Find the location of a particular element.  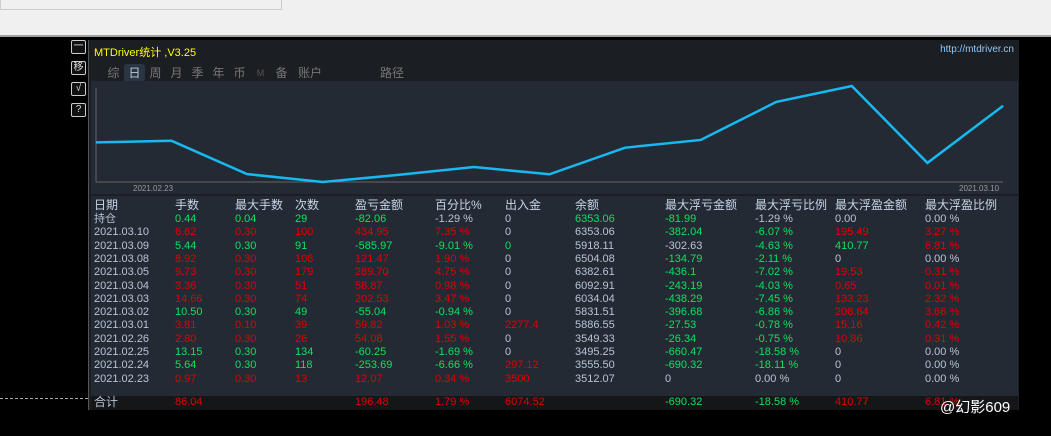

tab-8: 备 is located at coordinates (281, 73).